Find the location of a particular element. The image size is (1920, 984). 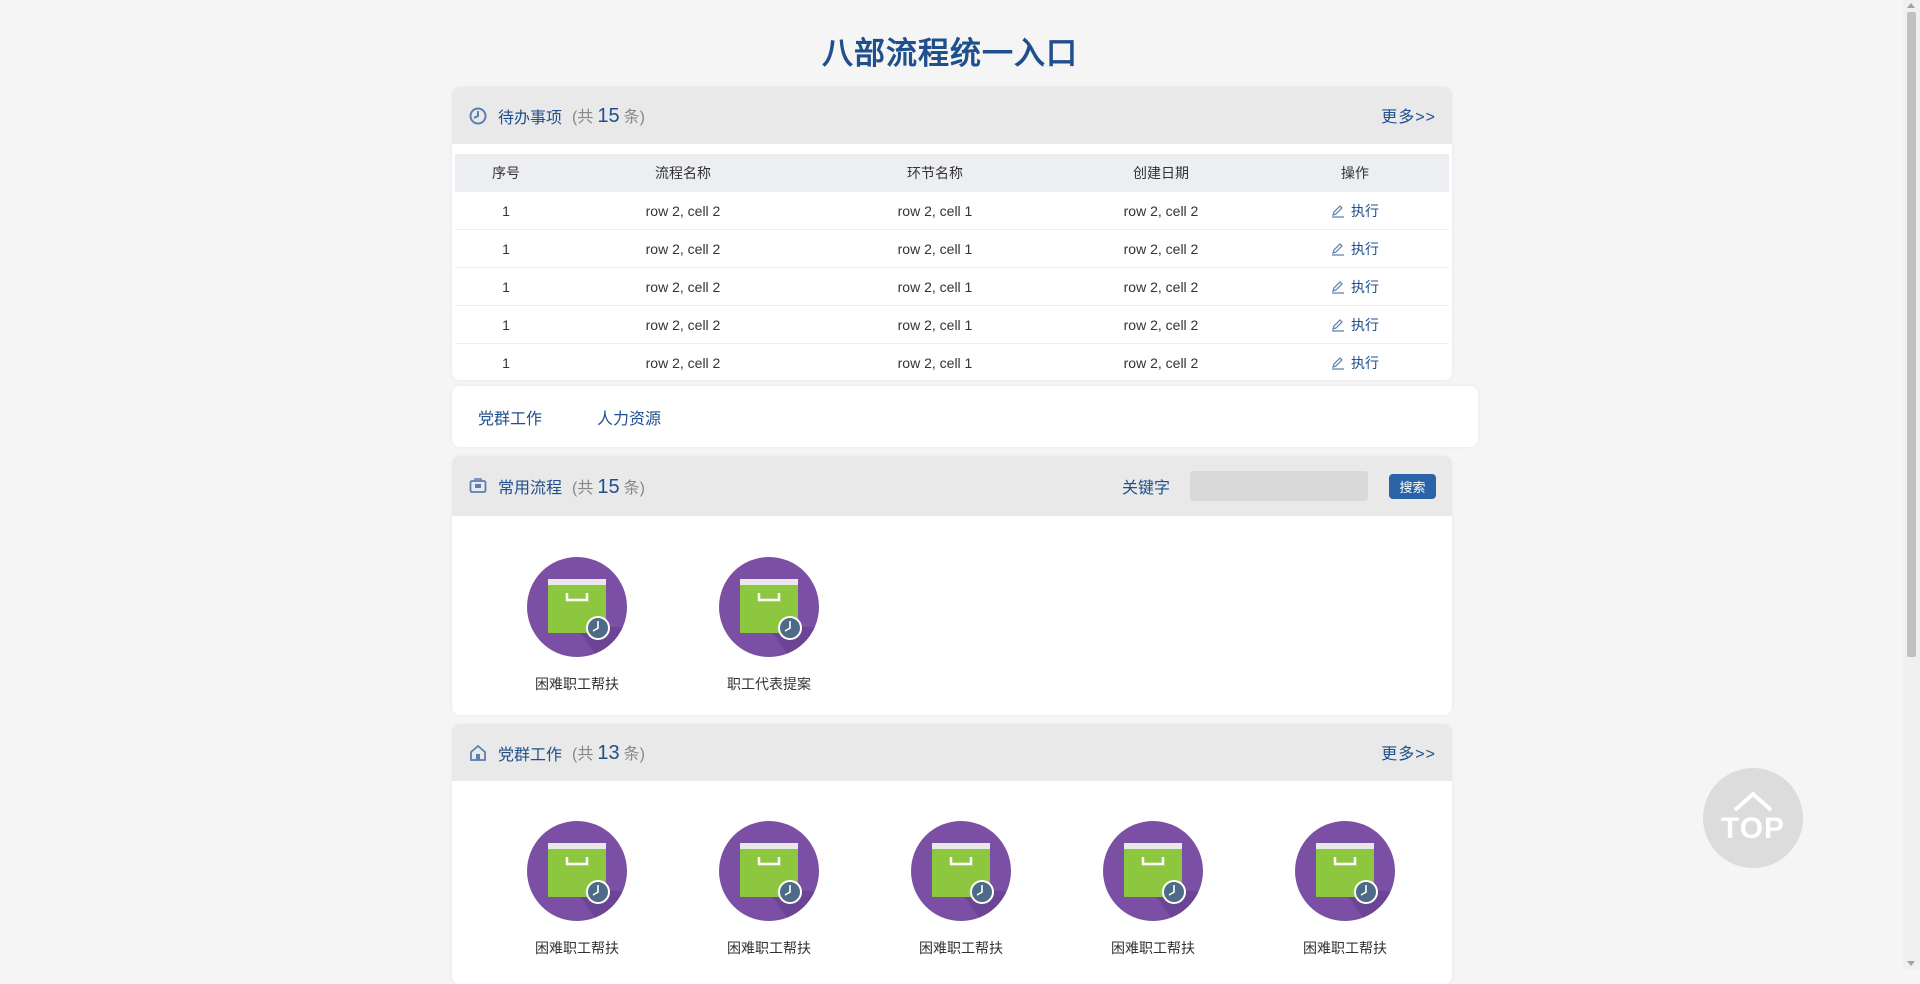

tab-human-resources: 人力资源 is located at coordinates (629, 417).